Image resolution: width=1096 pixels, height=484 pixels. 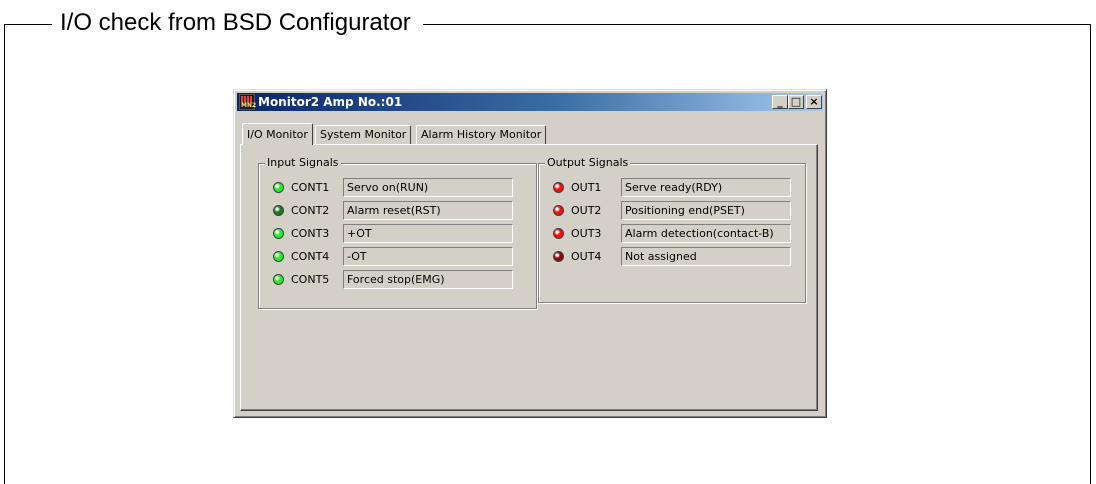 I want to click on signal-label: OUT1, so click(x=586, y=187).